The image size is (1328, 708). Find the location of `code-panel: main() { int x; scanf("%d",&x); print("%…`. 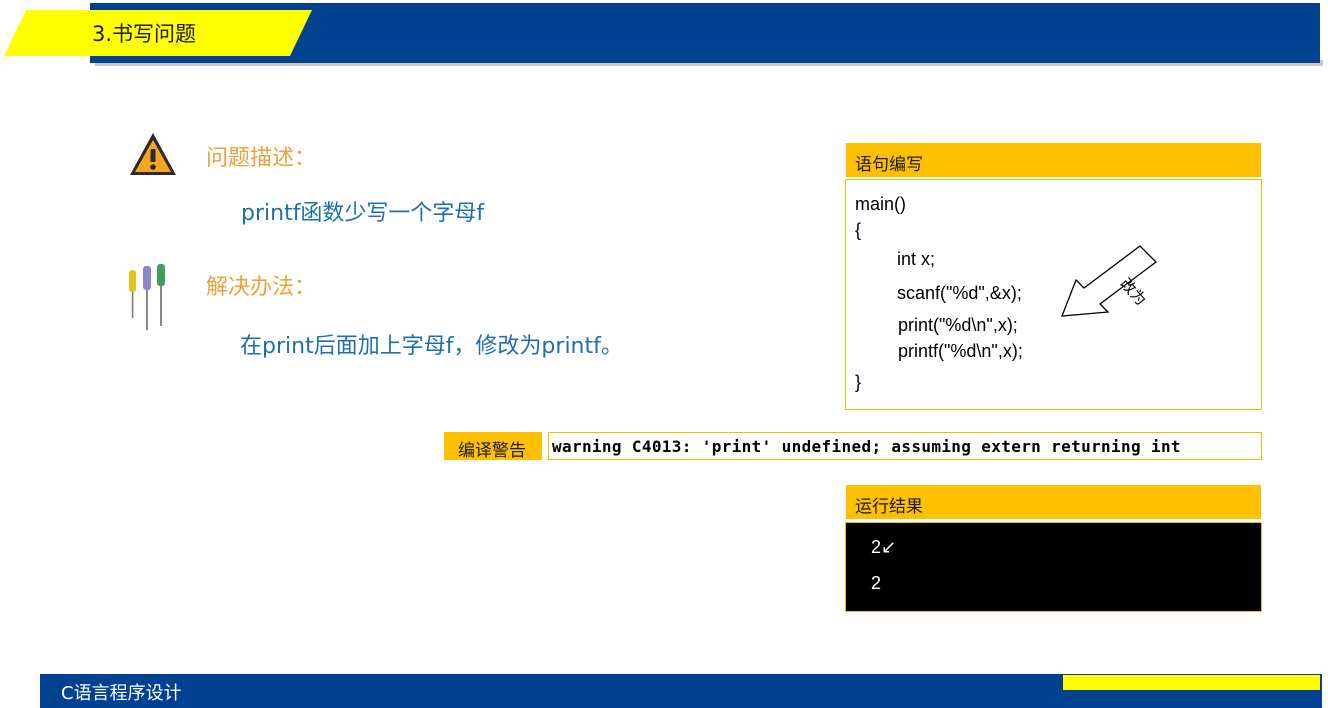

code-panel: main() { int x; scanf("%d",&x); print("%… is located at coordinates (1053, 294).